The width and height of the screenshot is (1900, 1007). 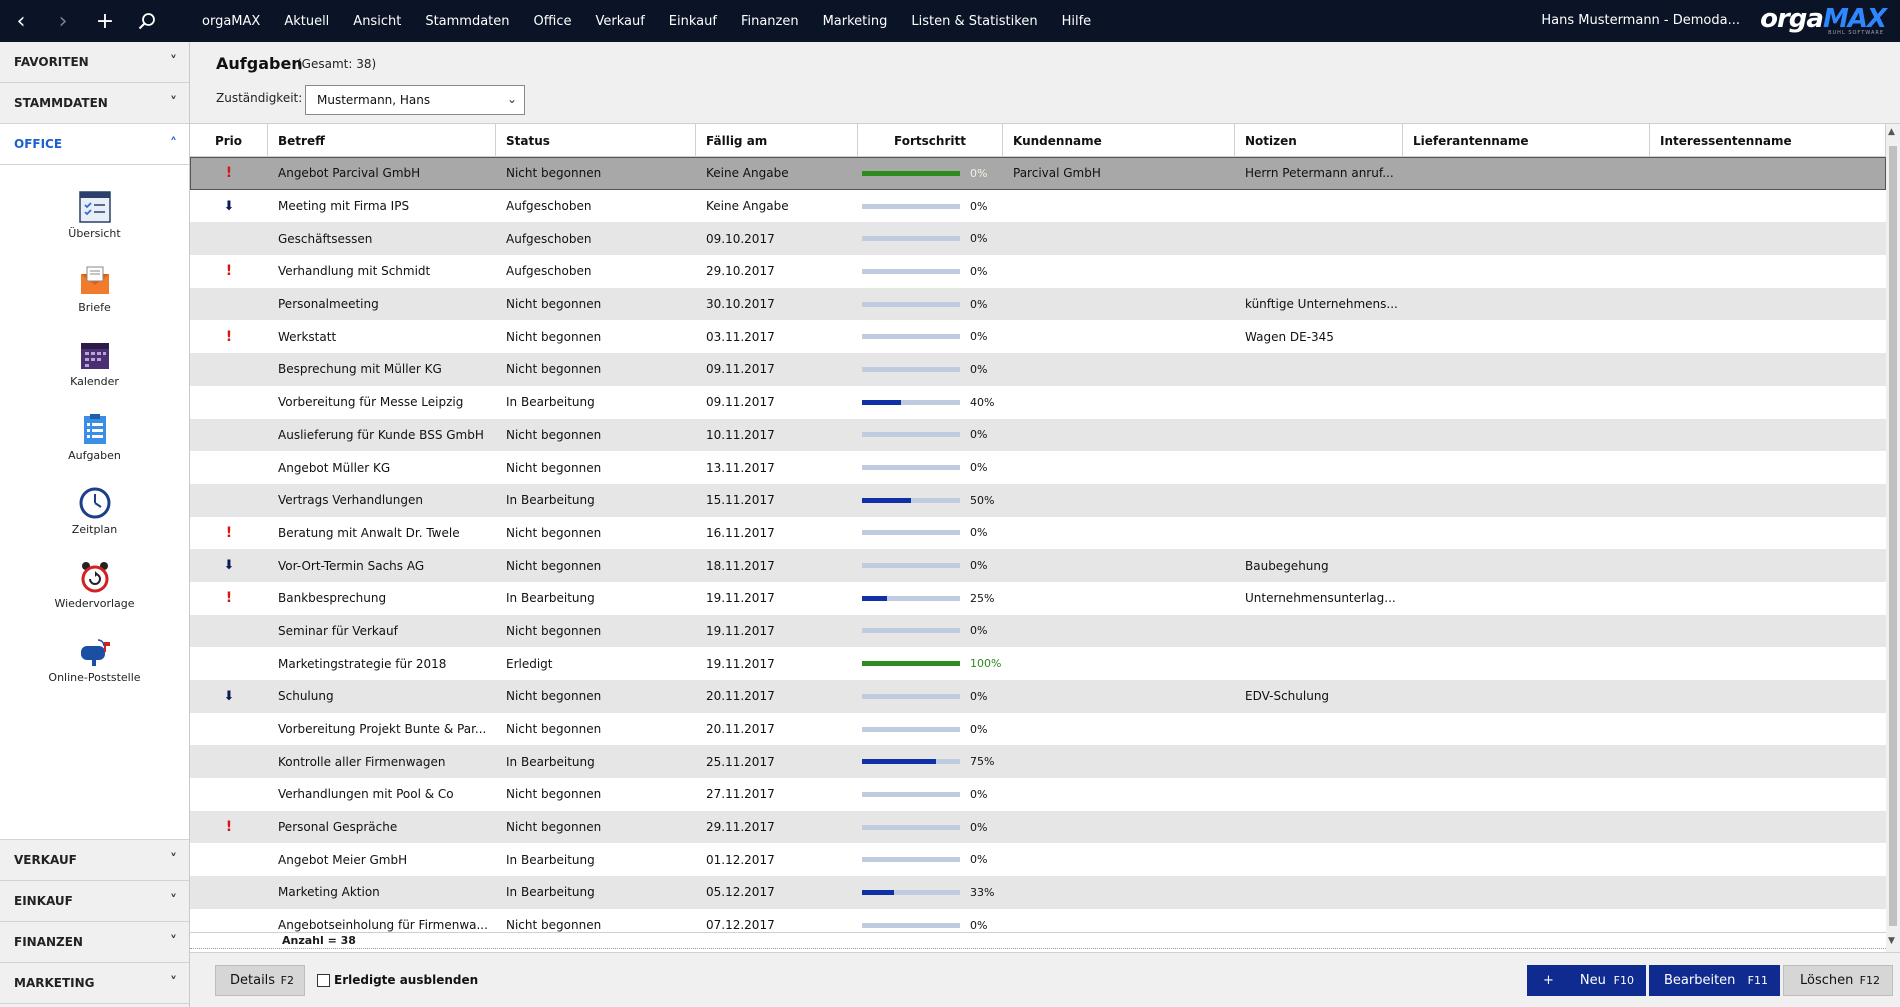 What do you see at coordinates (382, 140) in the screenshot?
I see `col-betreff-header: Betreff` at bounding box center [382, 140].